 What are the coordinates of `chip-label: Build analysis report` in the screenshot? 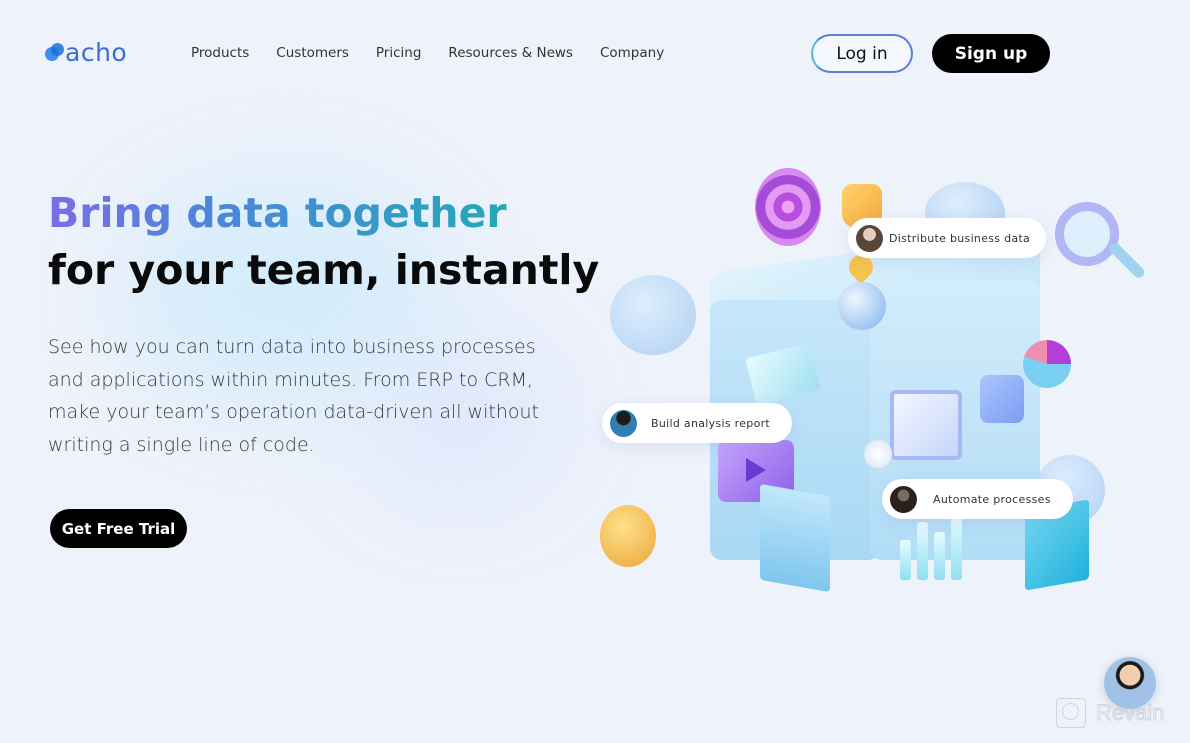 It's located at (711, 423).